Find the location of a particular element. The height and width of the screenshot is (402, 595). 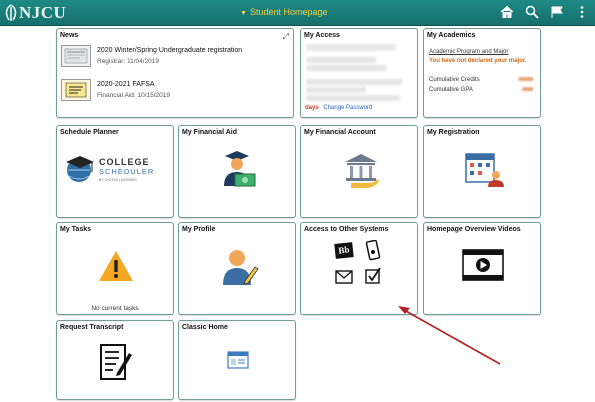

scheduler-logo-text: COLLEGE SCHEDULER BY CIVITAS LEARNING is located at coordinates (126, 171).